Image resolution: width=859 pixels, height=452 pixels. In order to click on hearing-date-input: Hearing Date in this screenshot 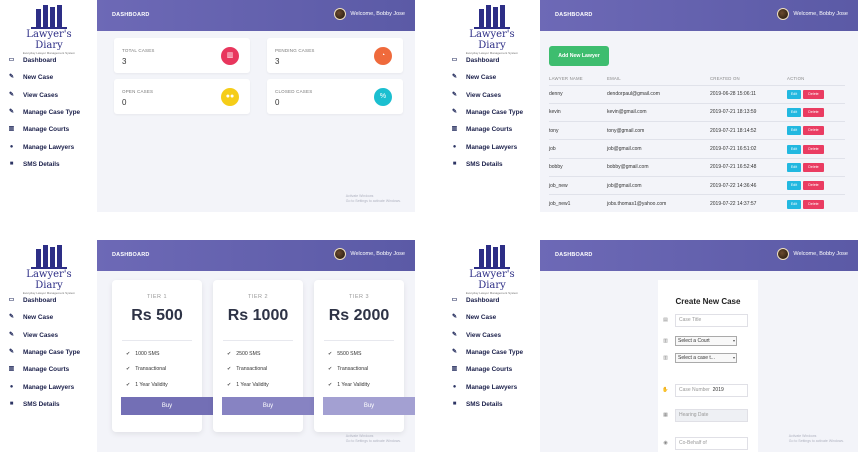, I will do `click(711, 415)`.